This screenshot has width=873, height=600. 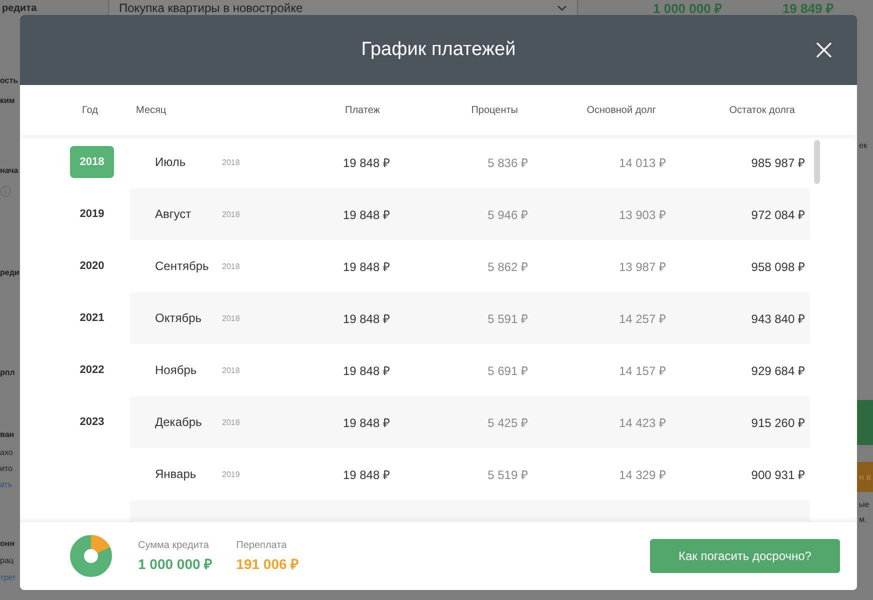 I want to click on balance-cell-text: 915 260 ₽, so click(x=777, y=422).